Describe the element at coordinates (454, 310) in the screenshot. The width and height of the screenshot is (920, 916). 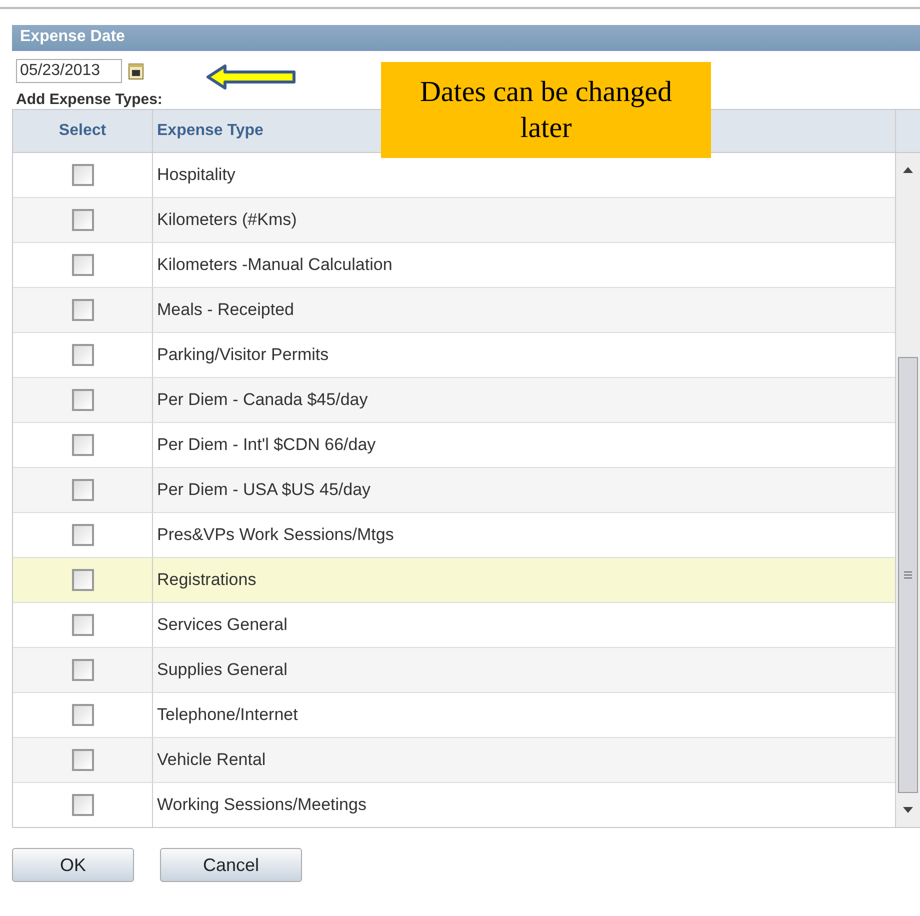
I see `table-row: Meals - Receipted` at that location.